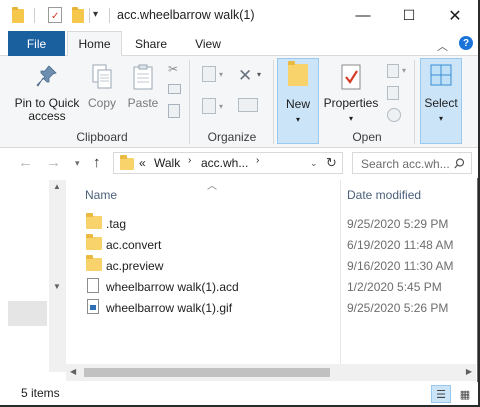  Describe the element at coordinates (459, 163) in the screenshot. I see `search-icon` at that location.